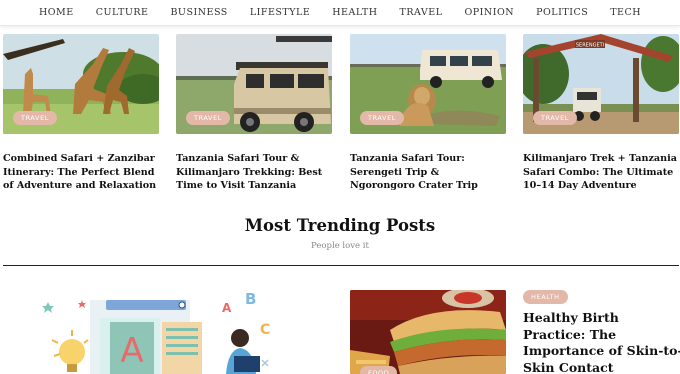  What do you see at coordinates (545, 297) in the screenshot?
I see `category-tag: HEALTH` at bounding box center [545, 297].